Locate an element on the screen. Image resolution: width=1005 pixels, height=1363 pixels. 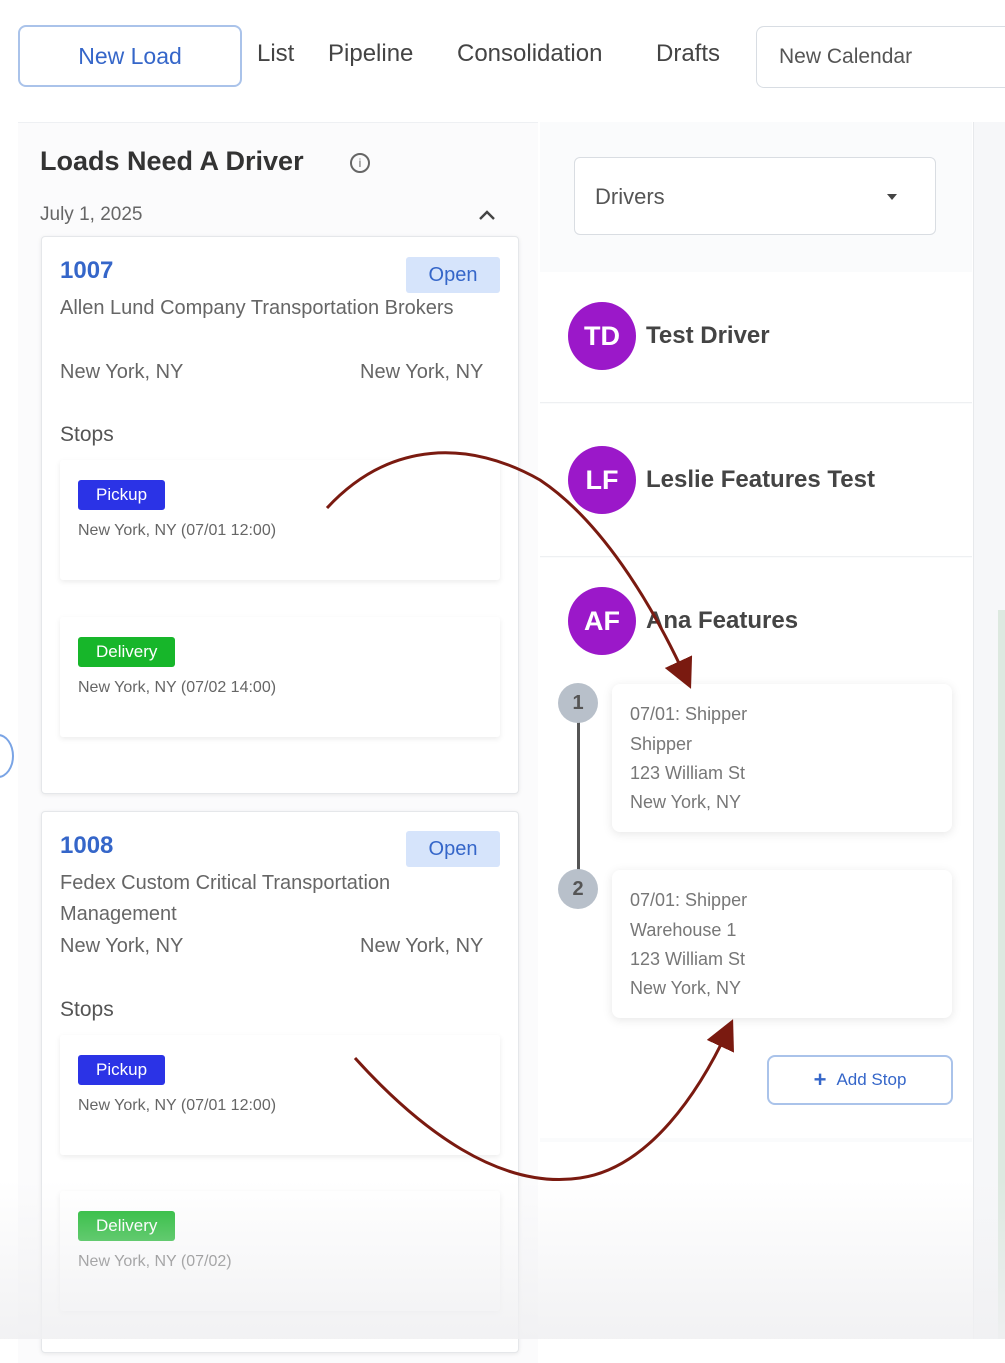
new-load-button: New Load is located at coordinates (130, 56).